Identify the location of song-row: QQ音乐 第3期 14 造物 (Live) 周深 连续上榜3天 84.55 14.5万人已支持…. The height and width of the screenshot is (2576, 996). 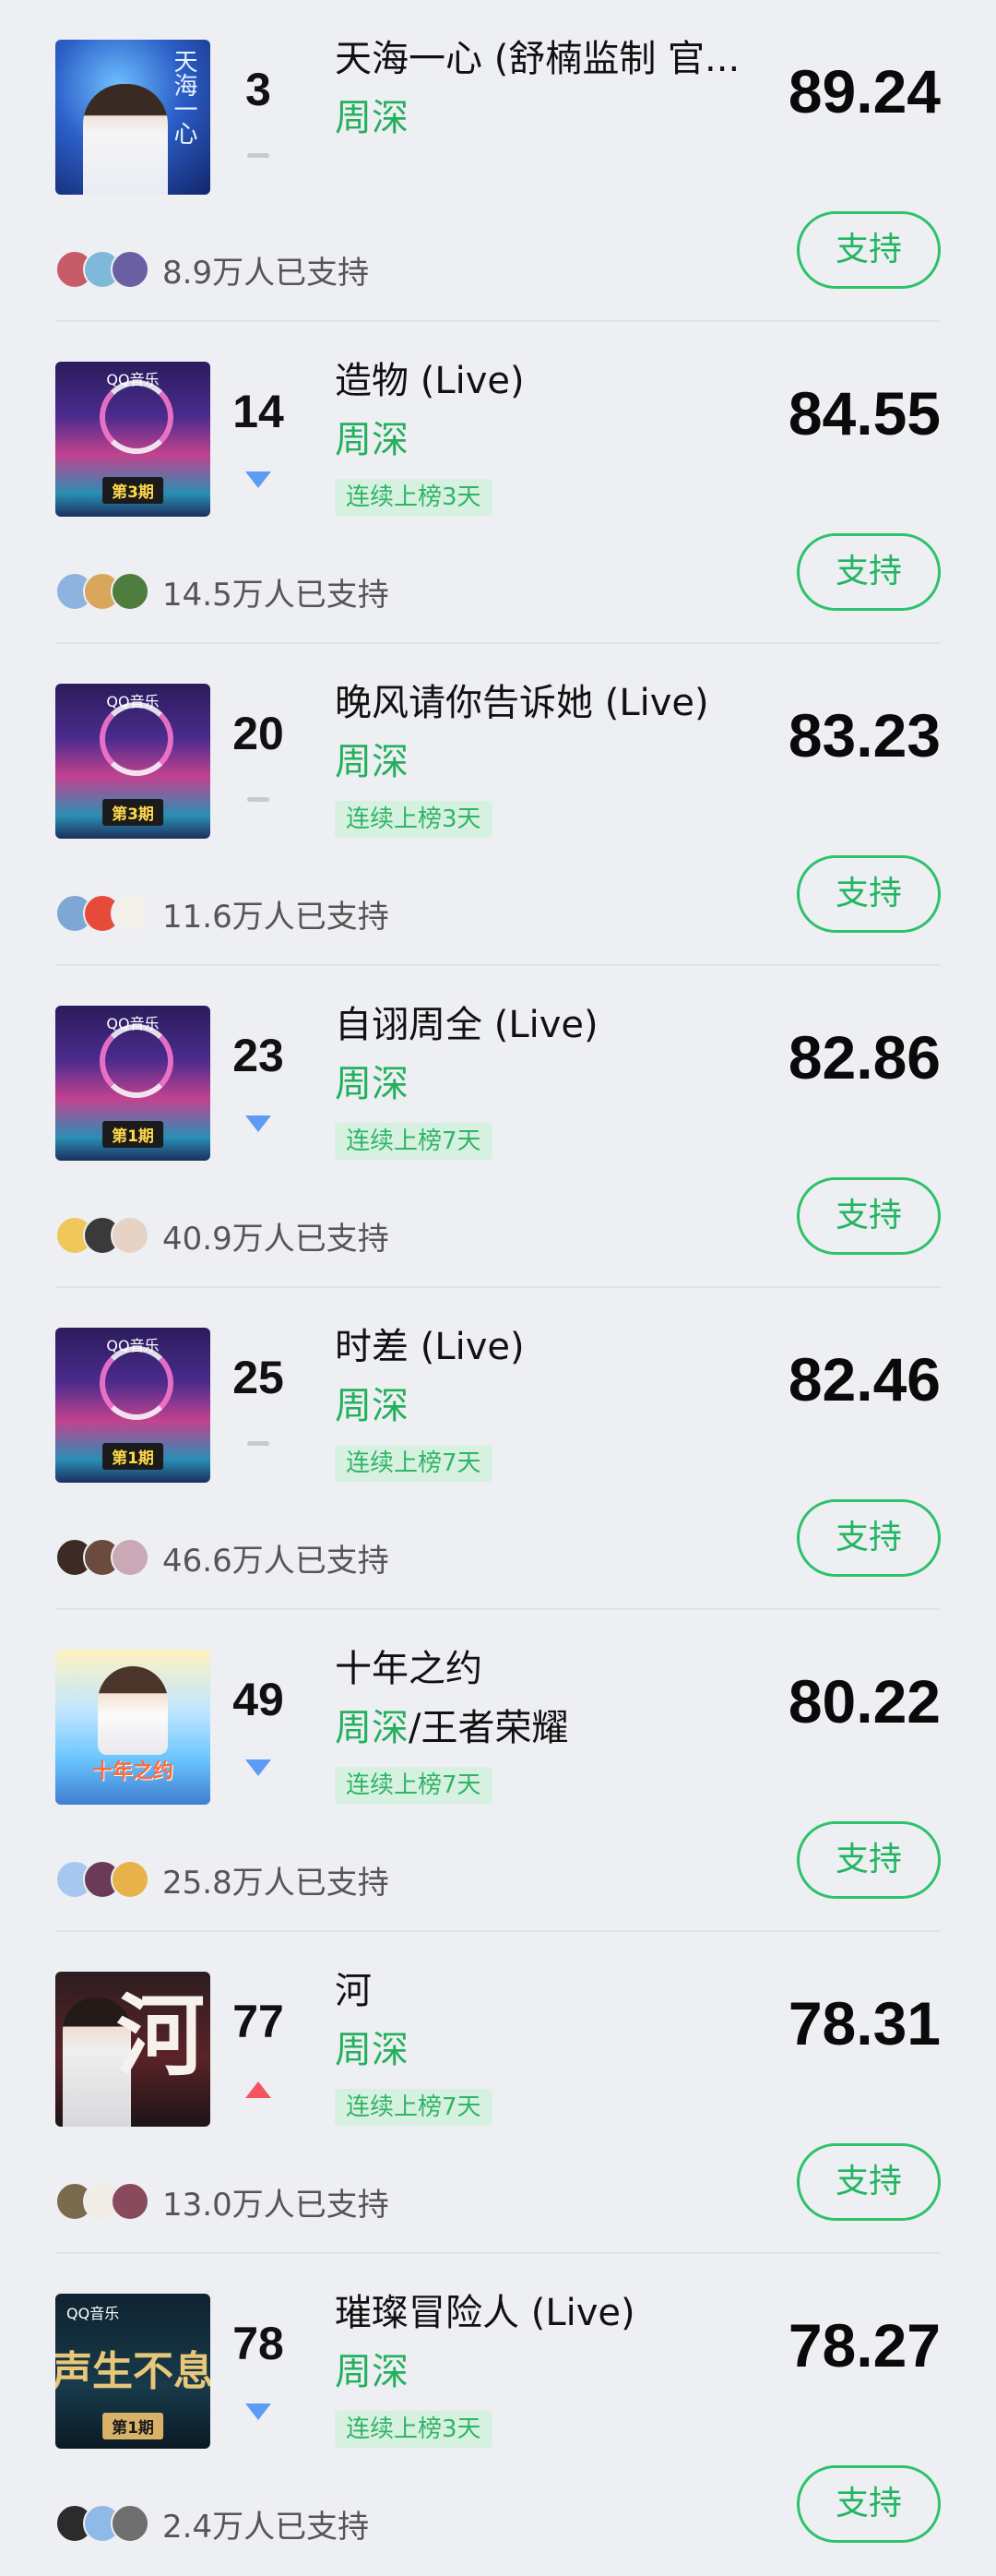
(498, 483).